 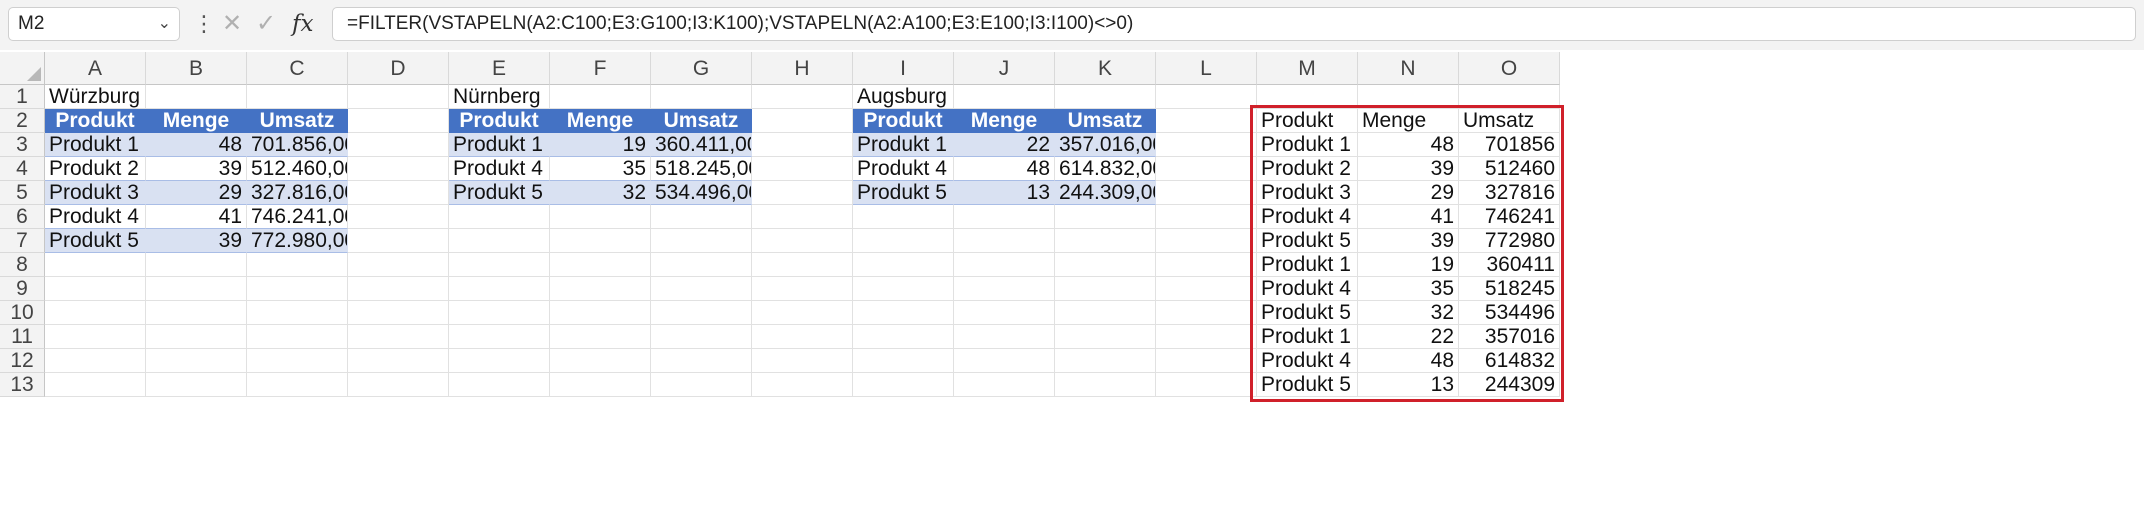 What do you see at coordinates (1408, 385) in the screenshot?
I see `result-cell: 13` at bounding box center [1408, 385].